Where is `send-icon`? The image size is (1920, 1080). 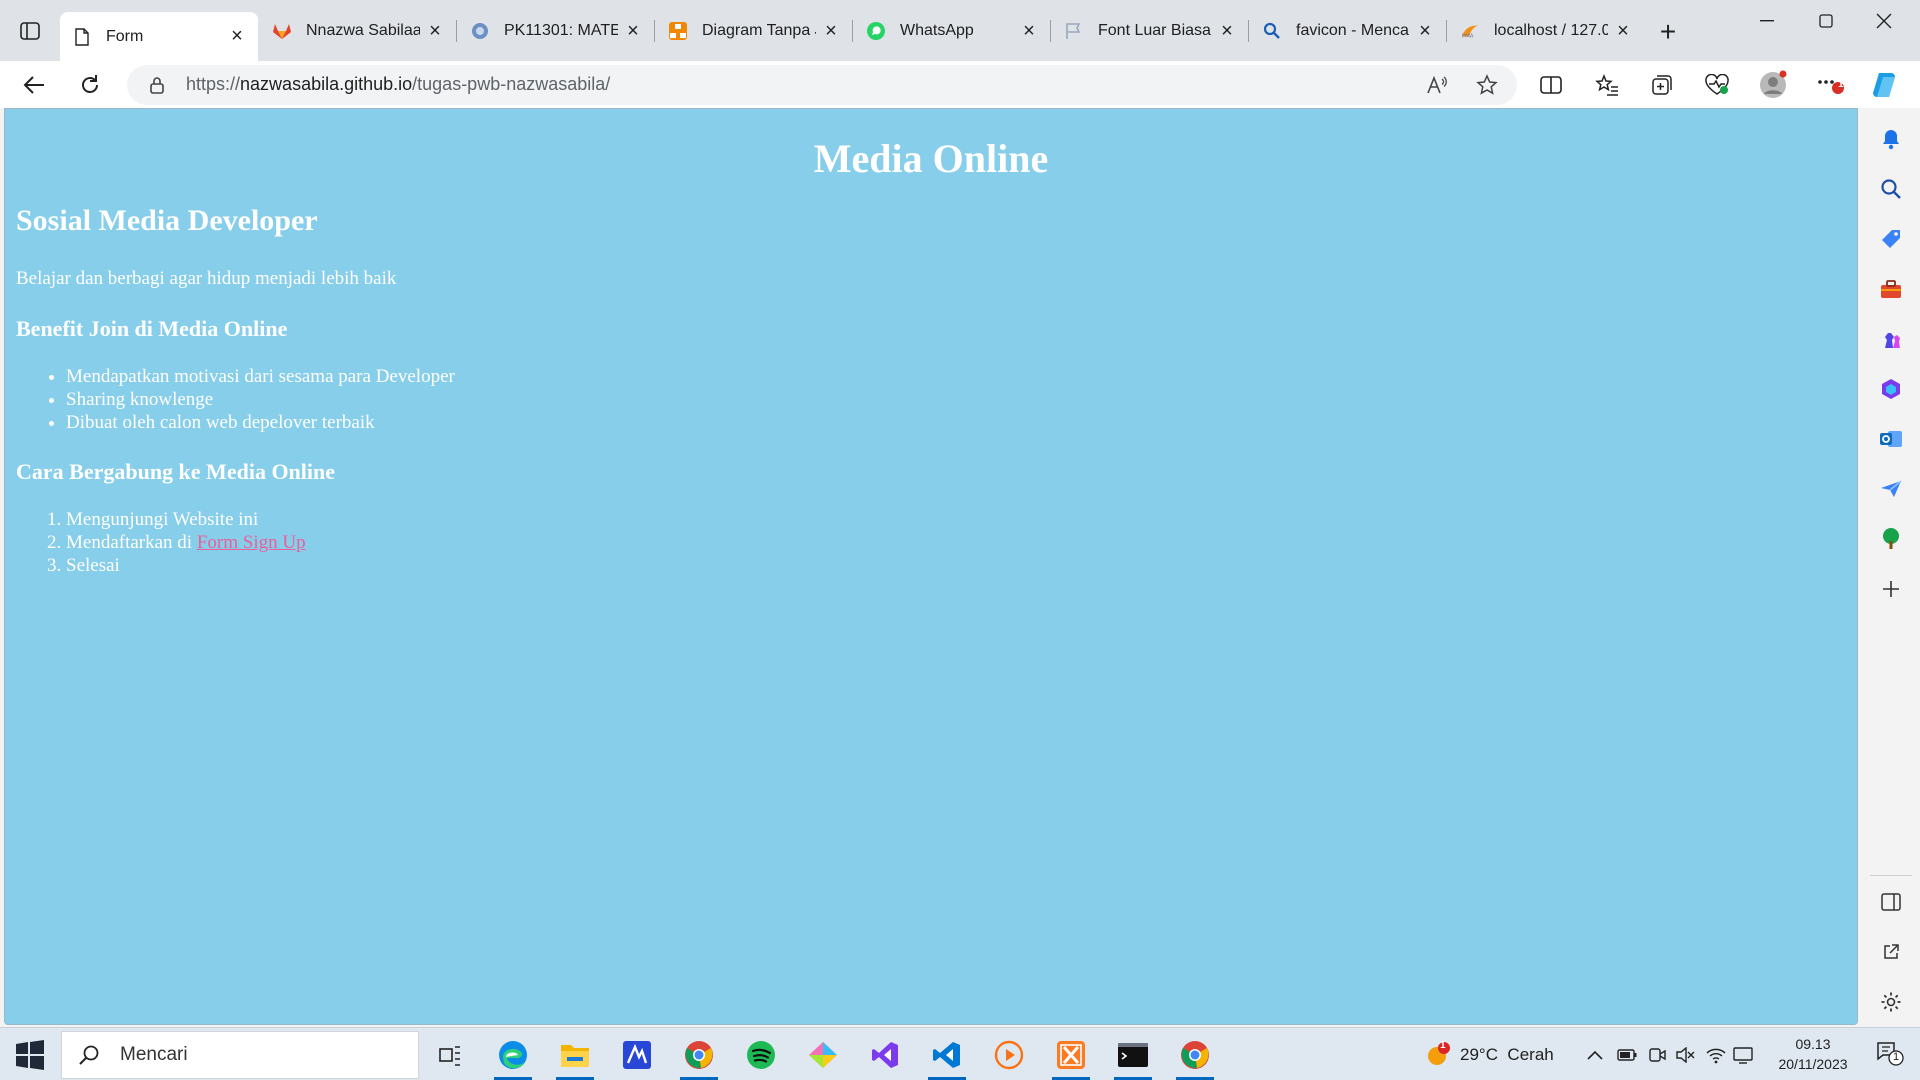 send-icon is located at coordinates (1891, 488).